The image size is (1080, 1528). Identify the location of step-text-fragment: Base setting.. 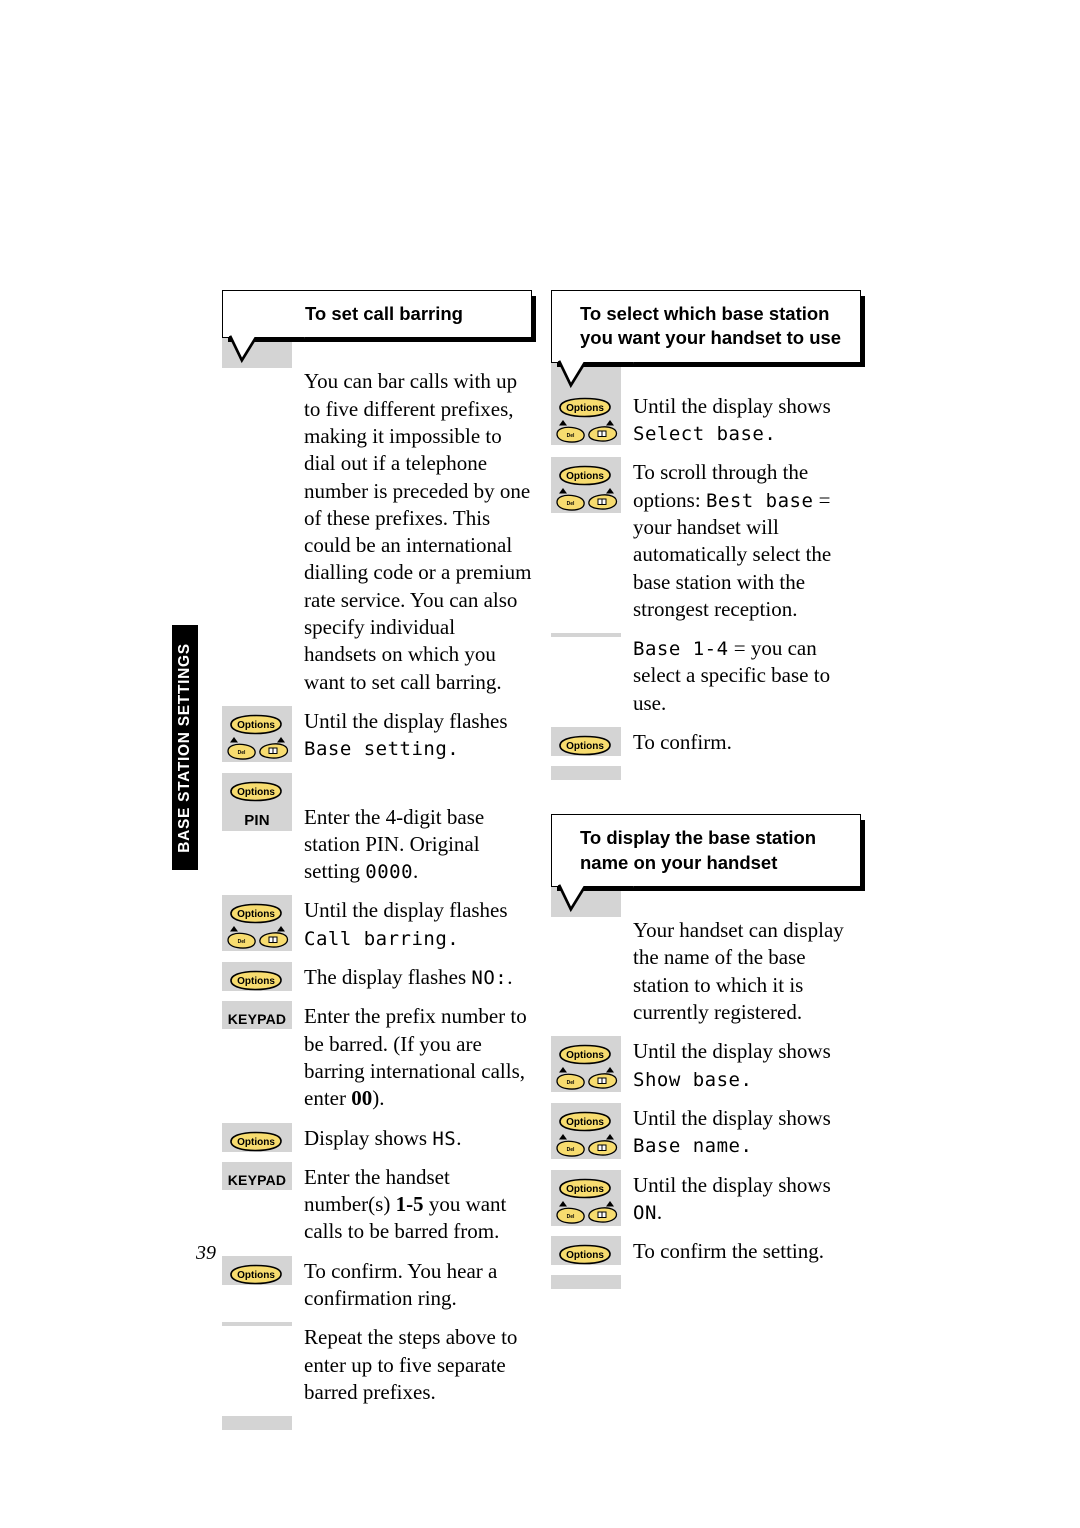
(382, 749).